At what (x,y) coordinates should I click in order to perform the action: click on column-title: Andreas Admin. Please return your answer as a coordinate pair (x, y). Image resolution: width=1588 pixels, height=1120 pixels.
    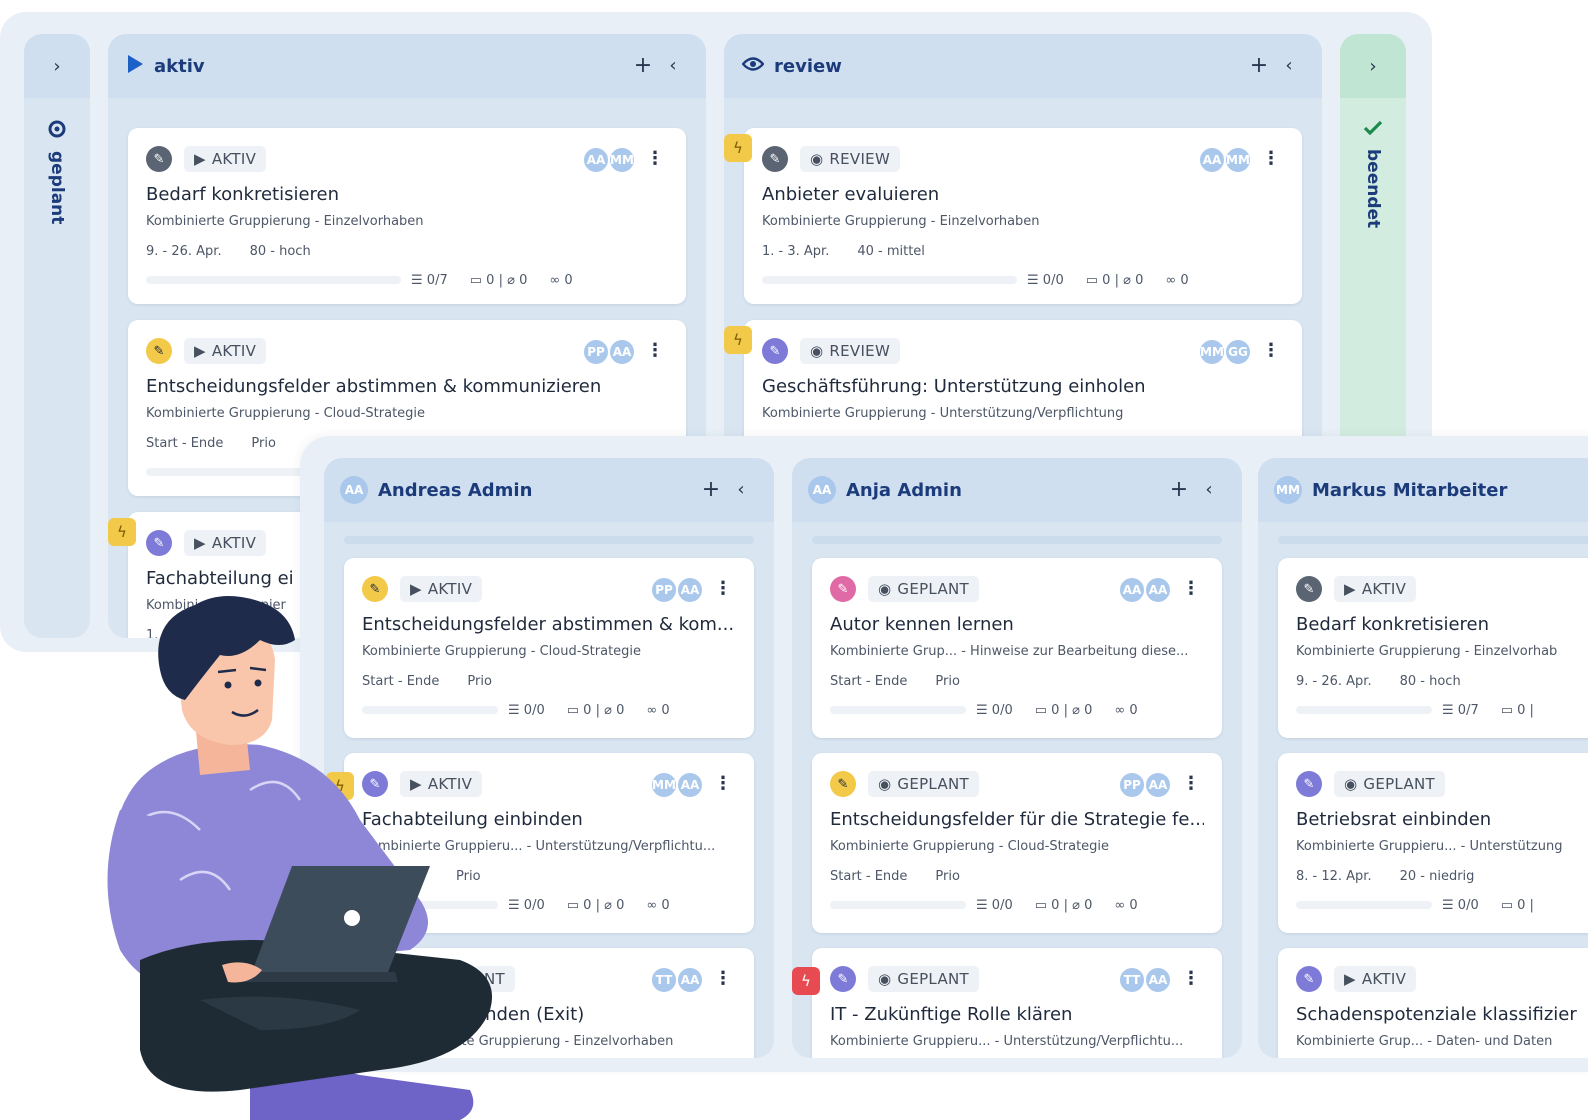
    Looking at the image, I should click on (455, 490).